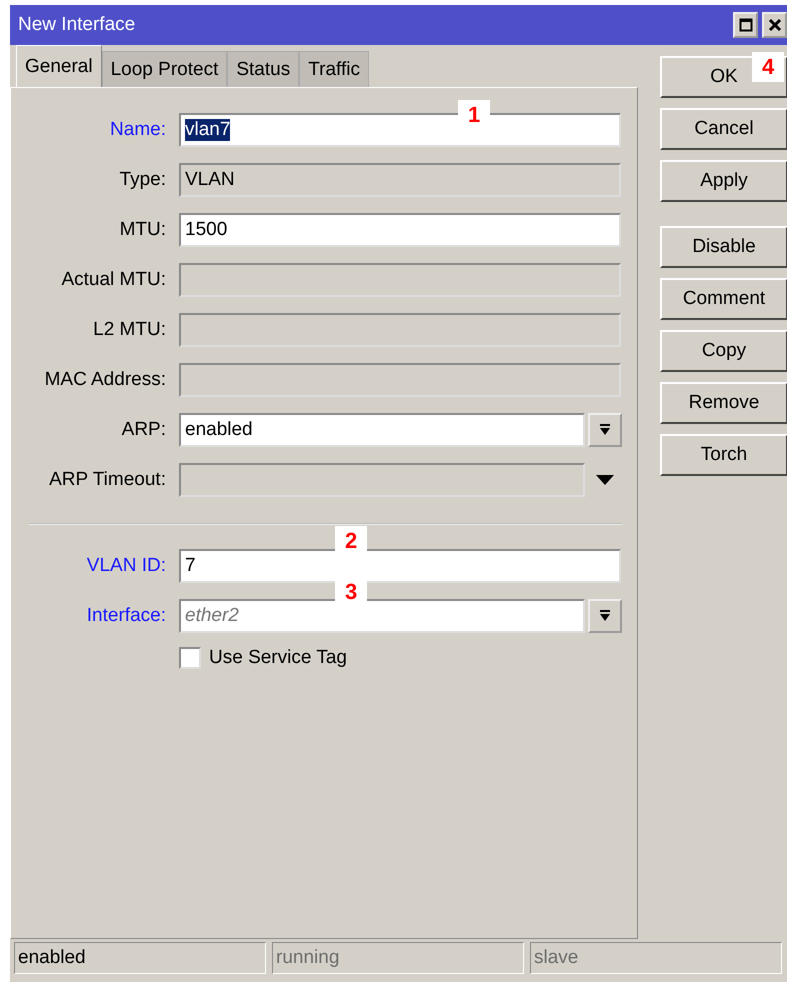 The width and height of the screenshot is (787, 982). What do you see at coordinates (126, 566) in the screenshot?
I see `field-label: VLAN ID:` at bounding box center [126, 566].